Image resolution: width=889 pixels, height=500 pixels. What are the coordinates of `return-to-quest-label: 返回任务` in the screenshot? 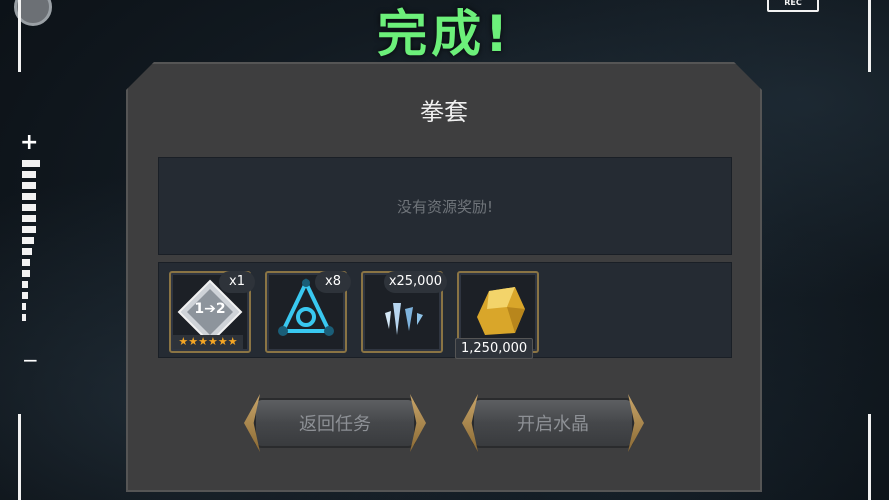 It's located at (335, 424).